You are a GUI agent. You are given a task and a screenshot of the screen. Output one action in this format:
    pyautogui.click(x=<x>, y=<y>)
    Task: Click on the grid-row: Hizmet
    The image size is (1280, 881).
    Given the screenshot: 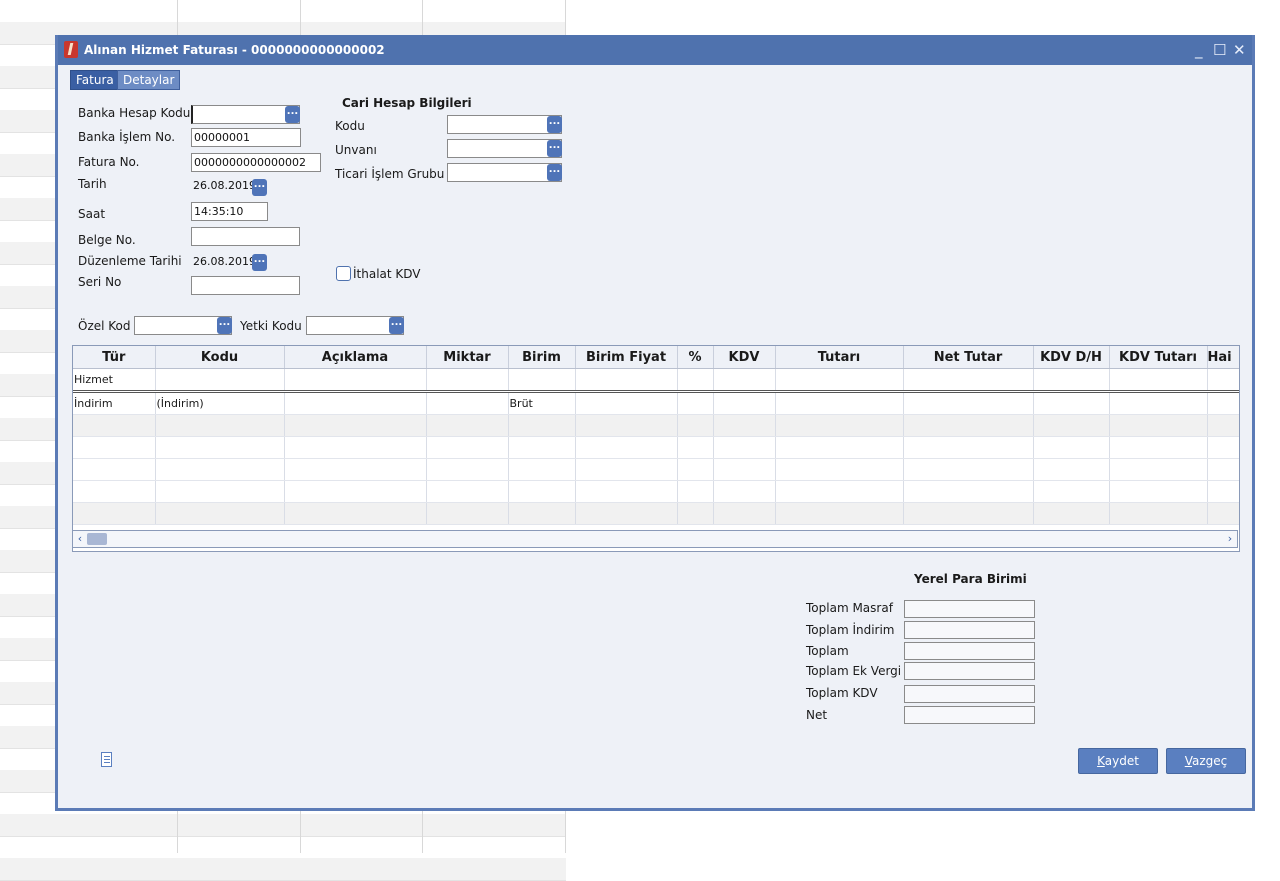 What is the action you would take?
    pyautogui.click(x=656, y=380)
    